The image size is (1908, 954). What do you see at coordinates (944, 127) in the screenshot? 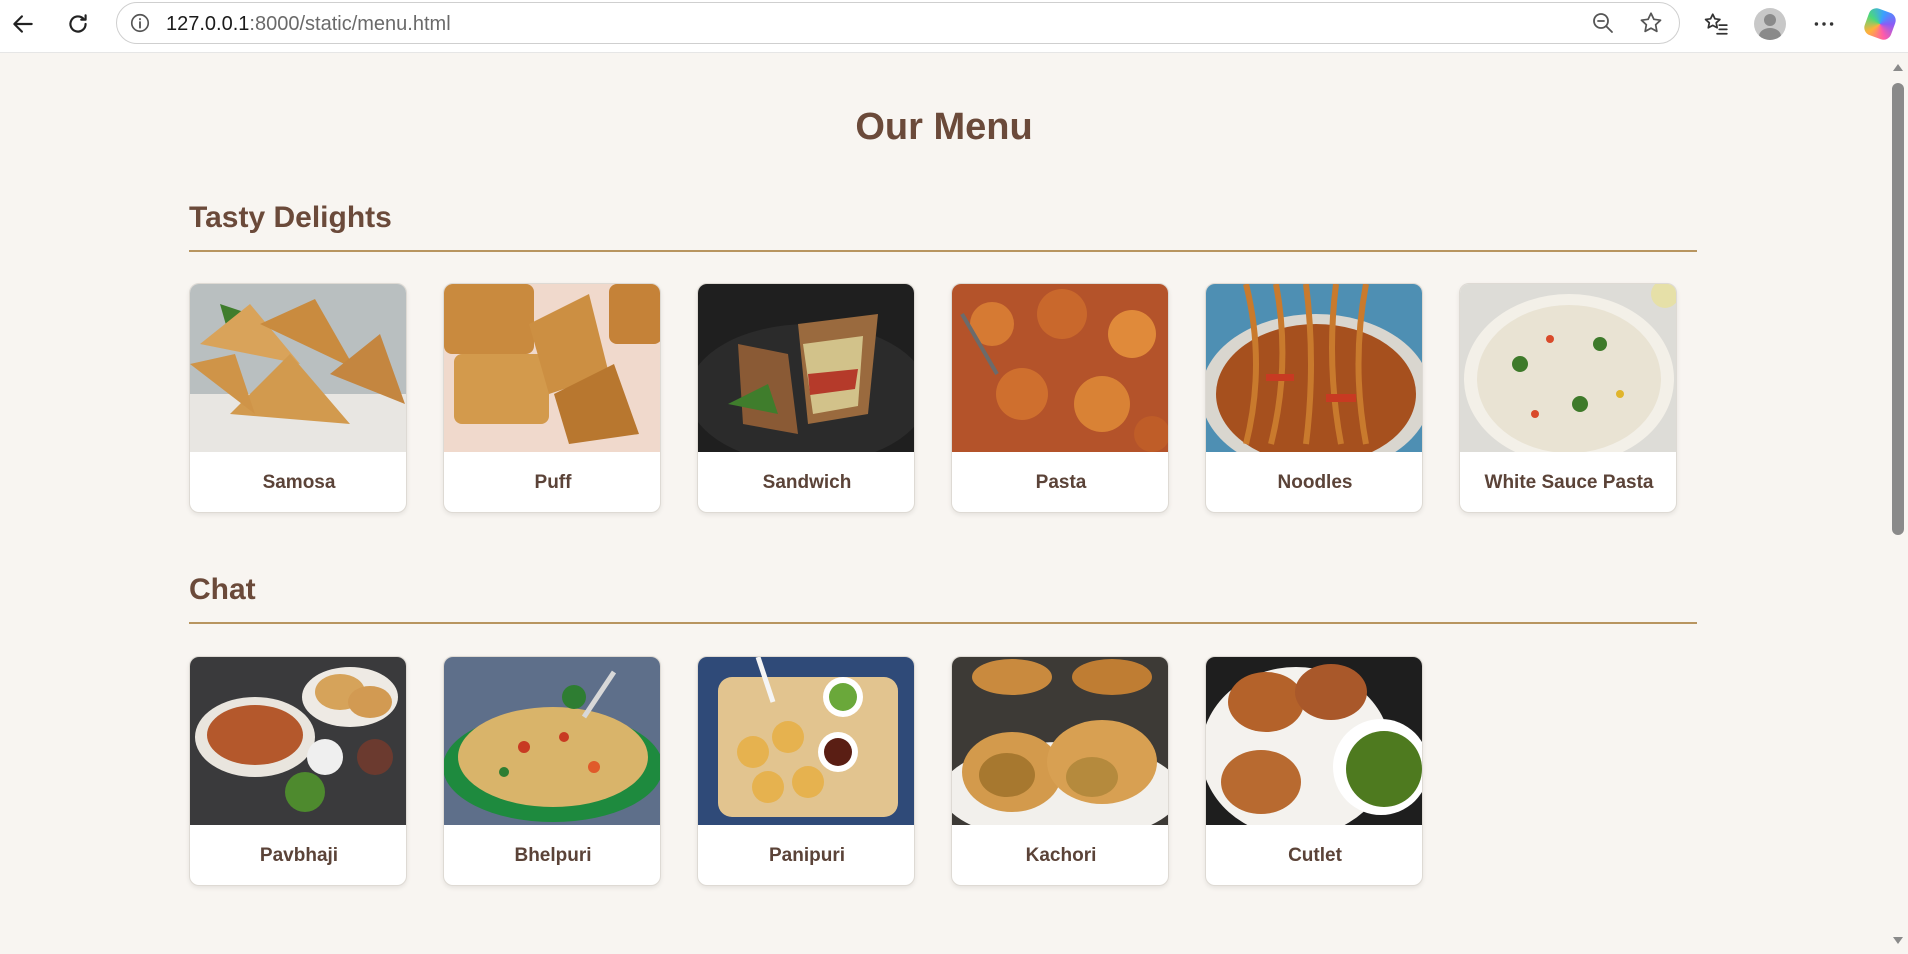
I see `page-title: Our Menu` at bounding box center [944, 127].